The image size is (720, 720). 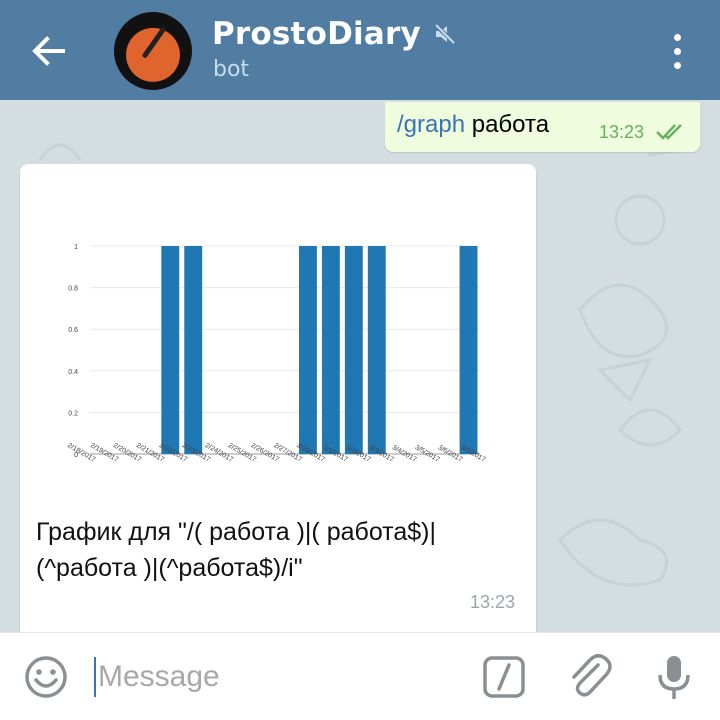 I want to click on mic-icon, so click(x=674, y=678).